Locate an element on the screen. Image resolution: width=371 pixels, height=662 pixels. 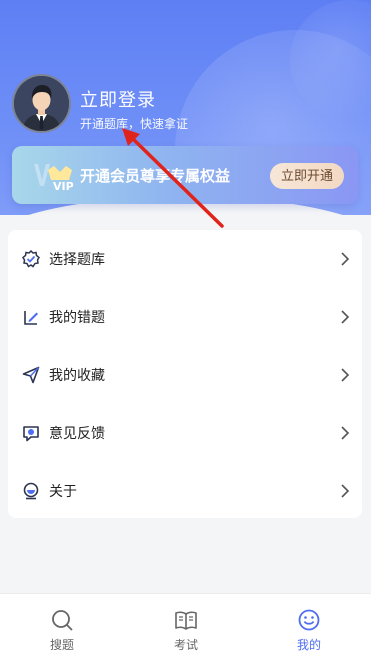
send-icon is located at coordinates (31, 375).